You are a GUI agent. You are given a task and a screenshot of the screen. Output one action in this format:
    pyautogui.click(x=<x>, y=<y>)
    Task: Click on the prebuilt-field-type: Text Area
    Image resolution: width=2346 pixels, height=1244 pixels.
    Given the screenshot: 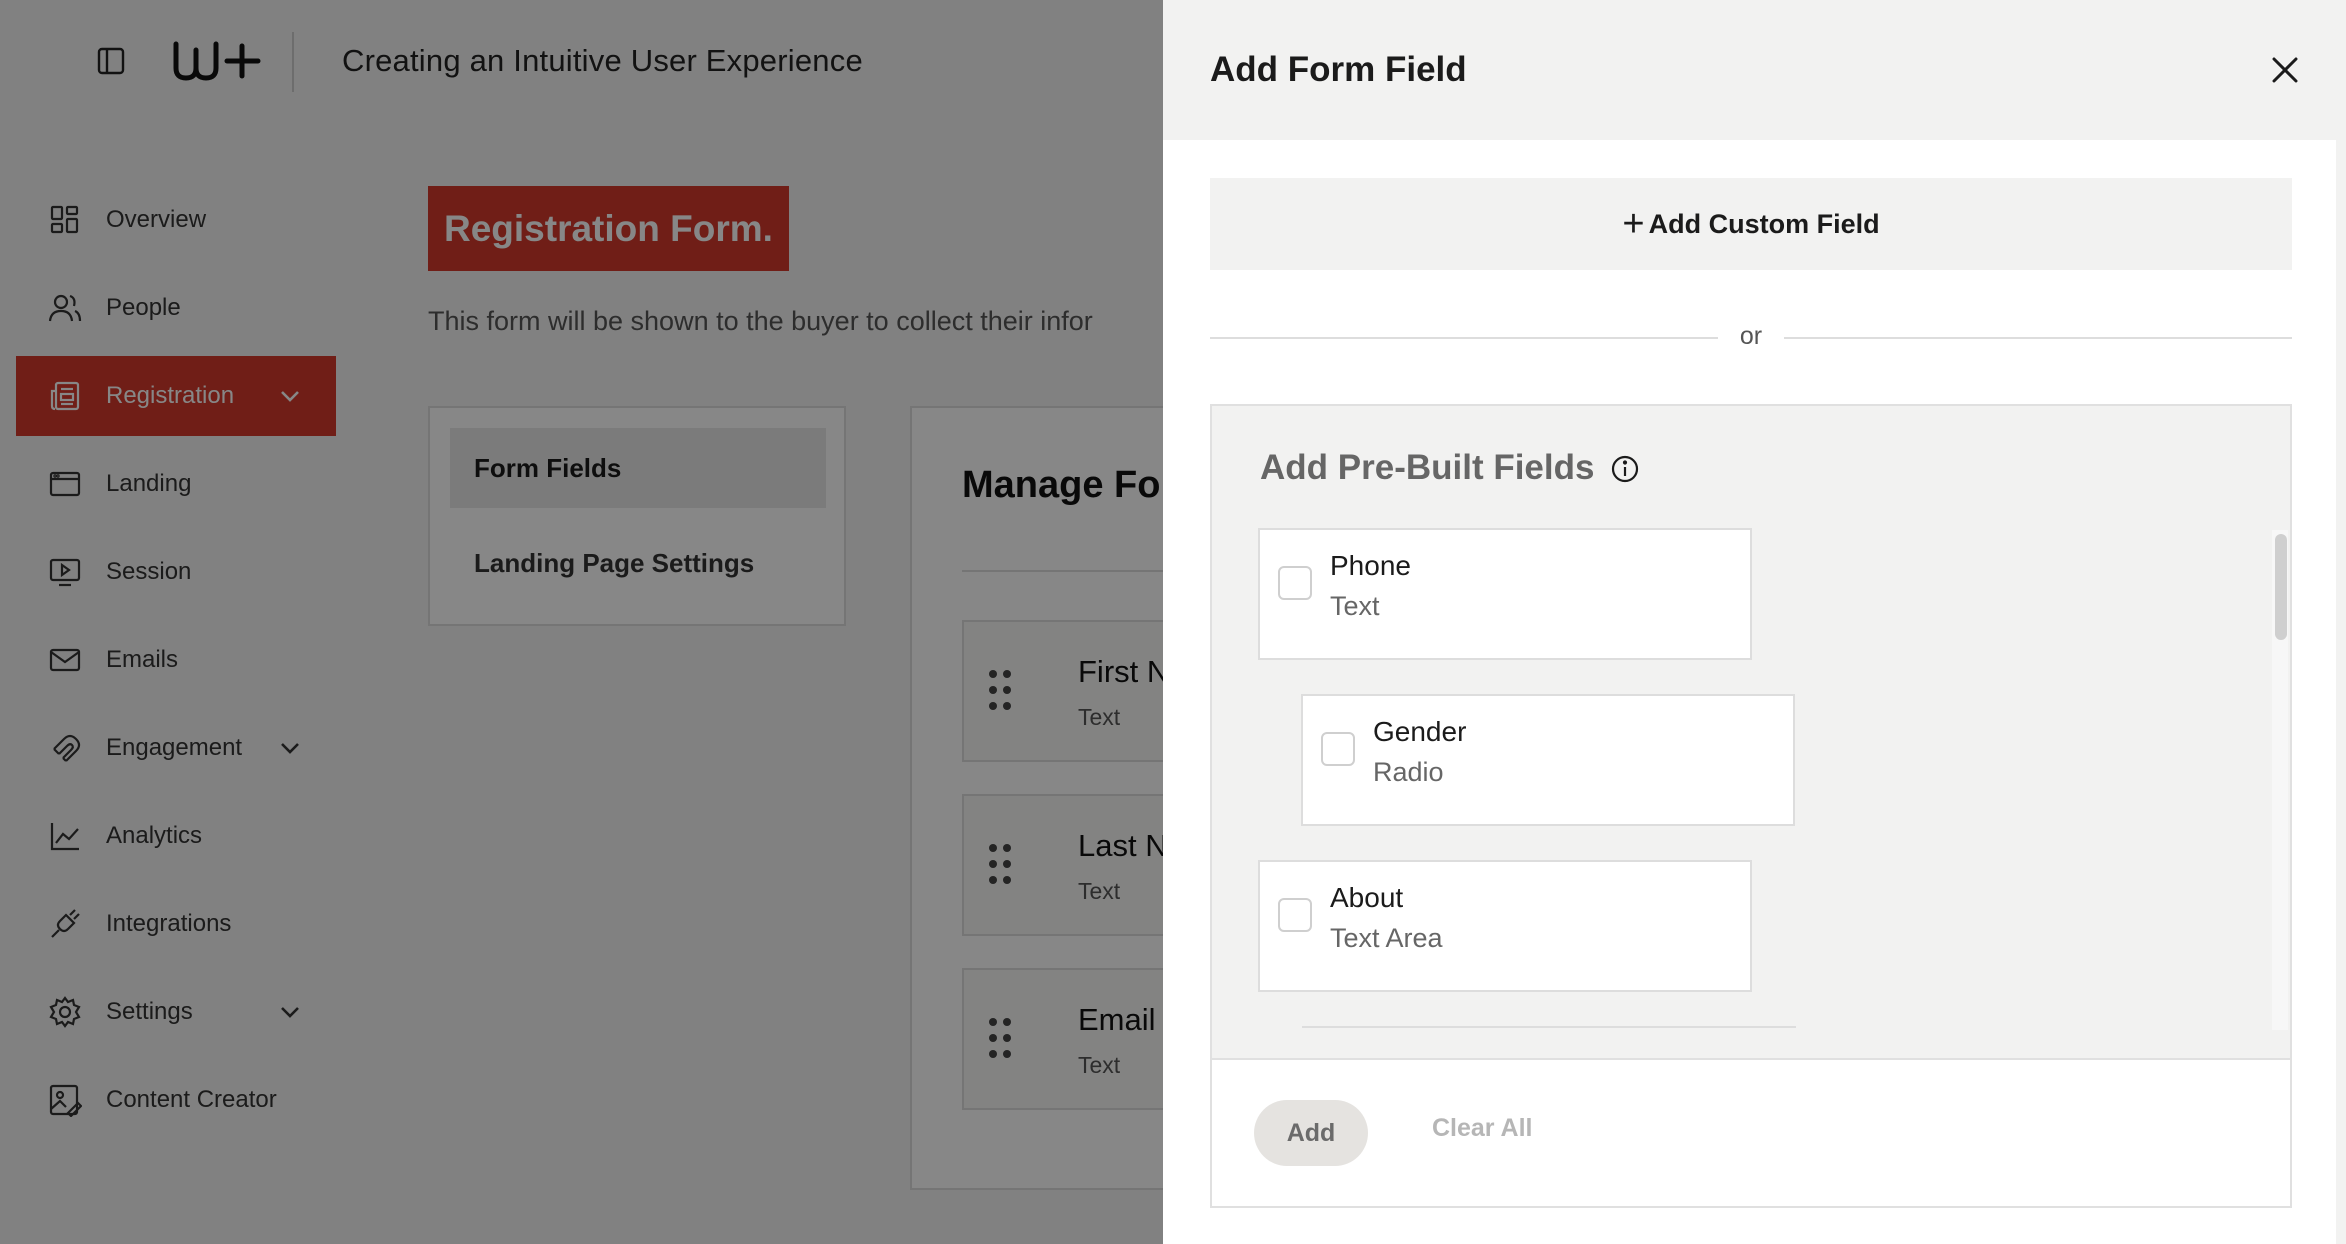 What is the action you would take?
    pyautogui.click(x=1386, y=938)
    